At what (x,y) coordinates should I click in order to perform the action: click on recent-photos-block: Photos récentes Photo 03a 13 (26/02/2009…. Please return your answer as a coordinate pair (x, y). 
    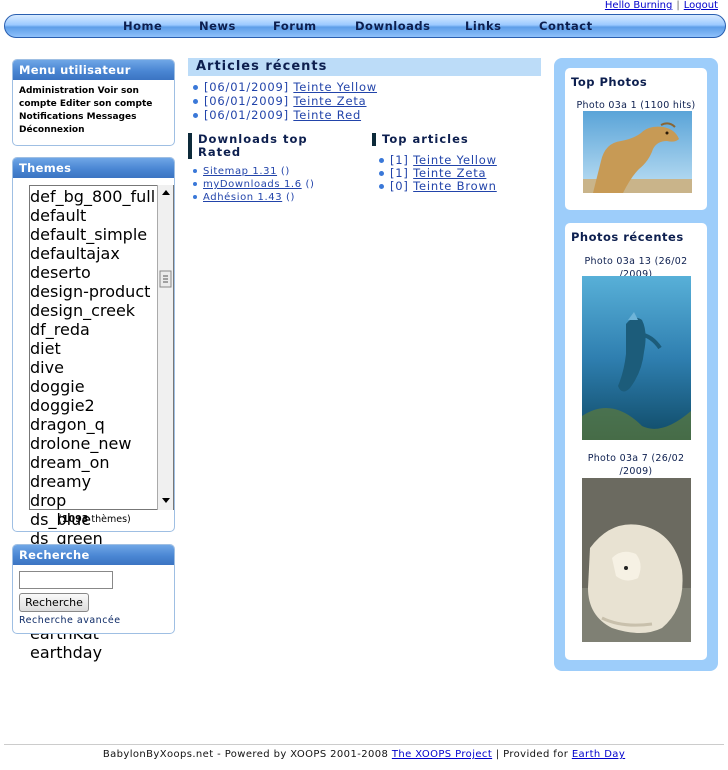
    Looking at the image, I should click on (636, 441).